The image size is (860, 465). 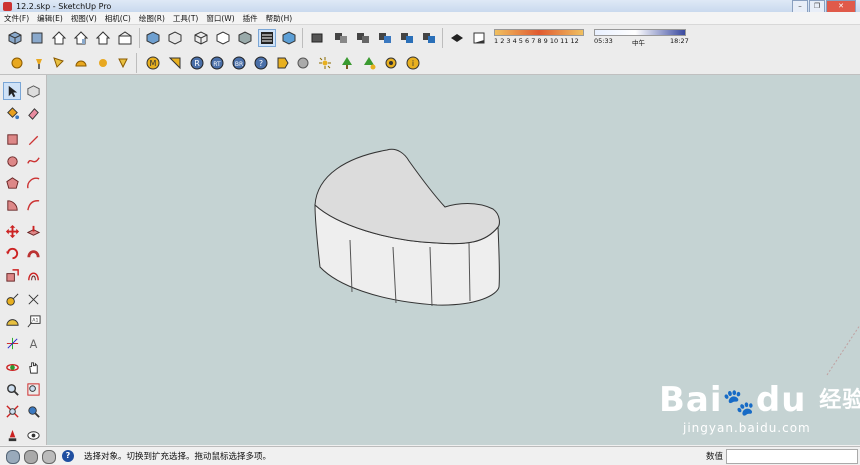 I want to click on info-plugin-button: i, so click(x=413, y=63).